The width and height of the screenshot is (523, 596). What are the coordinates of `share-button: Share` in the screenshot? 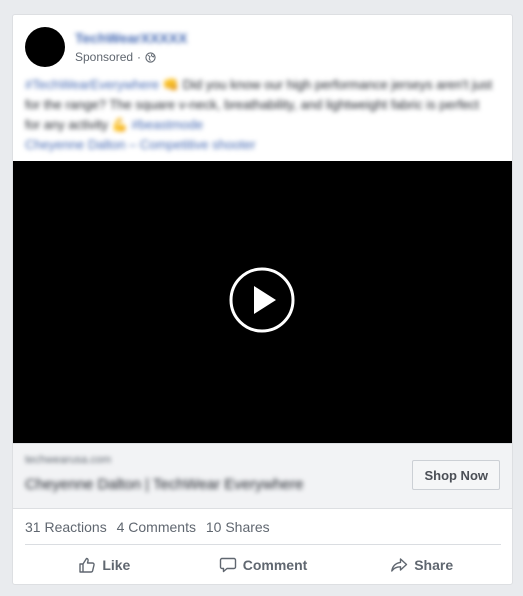 It's located at (421, 565).